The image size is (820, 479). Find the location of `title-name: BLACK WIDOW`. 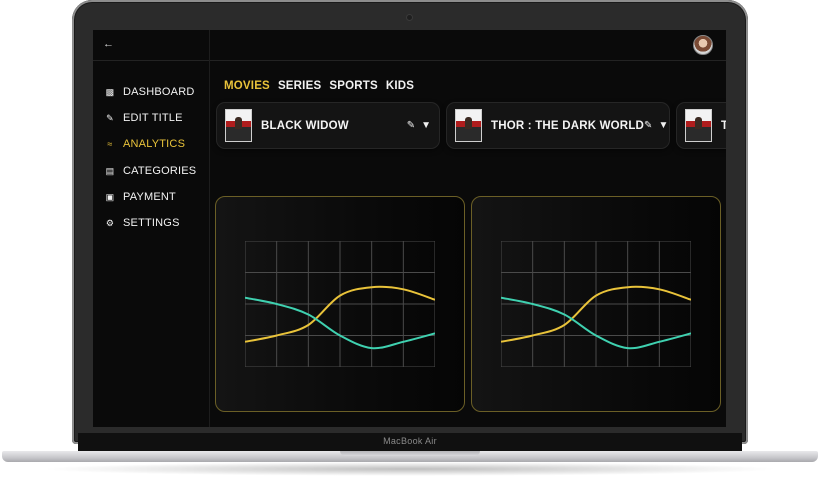

title-name: BLACK WIDOW is located at coordinates (305, 125).